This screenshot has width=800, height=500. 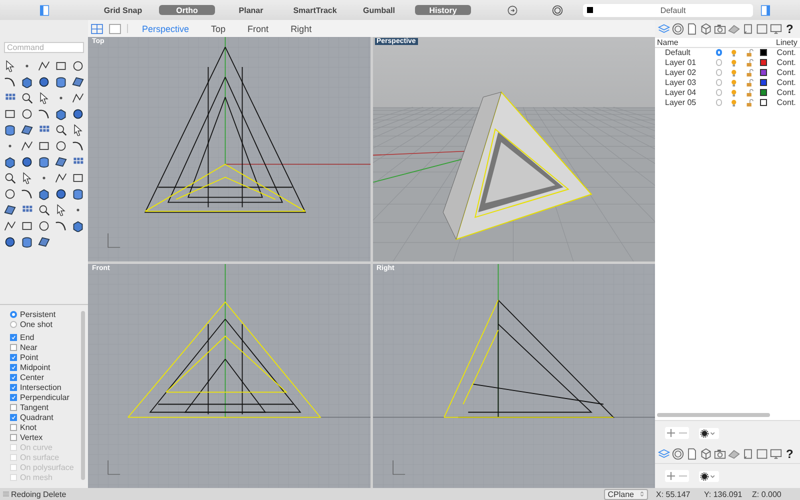 What do you see at coordinates (734, 454) in the screenshot?
I see `texture-icon` at bounding box center [734, 454].